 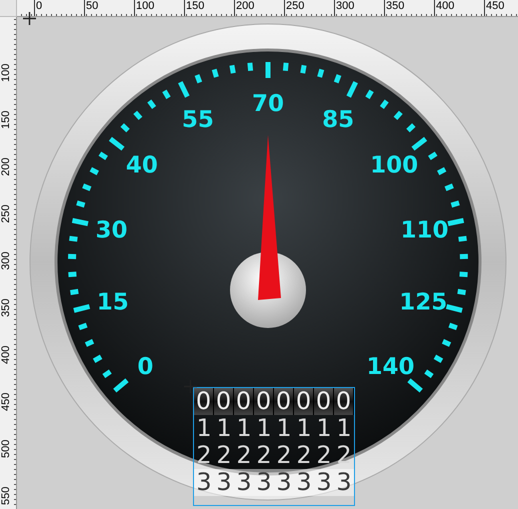 What do you see at coordinates (423, 303) in the screenshot?
I see `scale-label: 125` at bounding box center [423, 303].